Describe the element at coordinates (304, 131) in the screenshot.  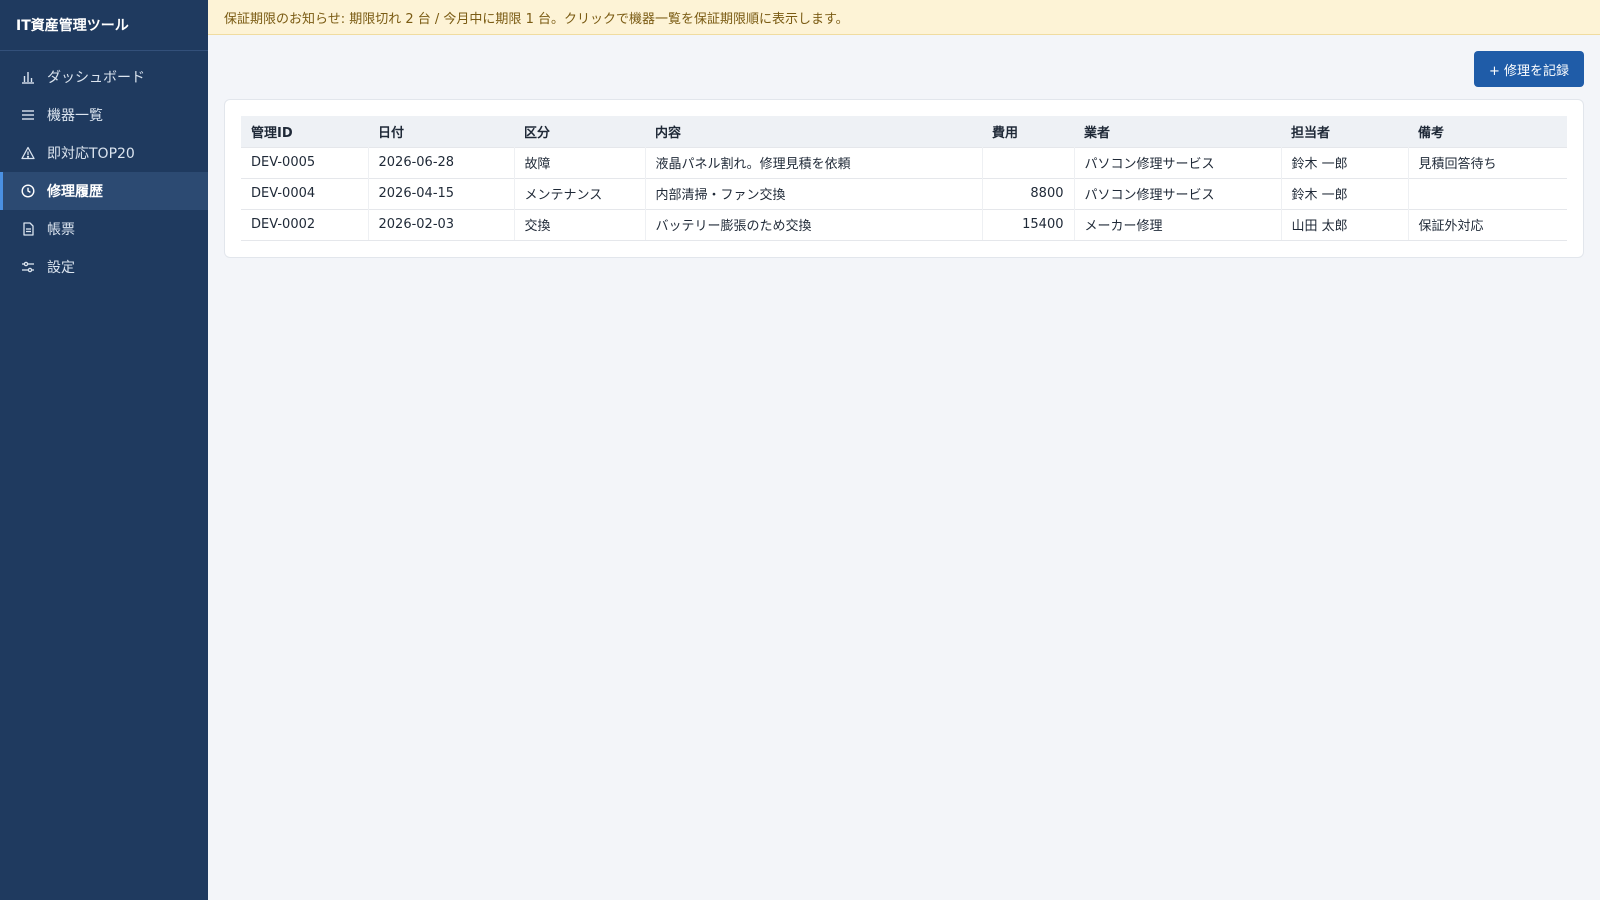
I see `column-header-id: 管理ID` at that location.